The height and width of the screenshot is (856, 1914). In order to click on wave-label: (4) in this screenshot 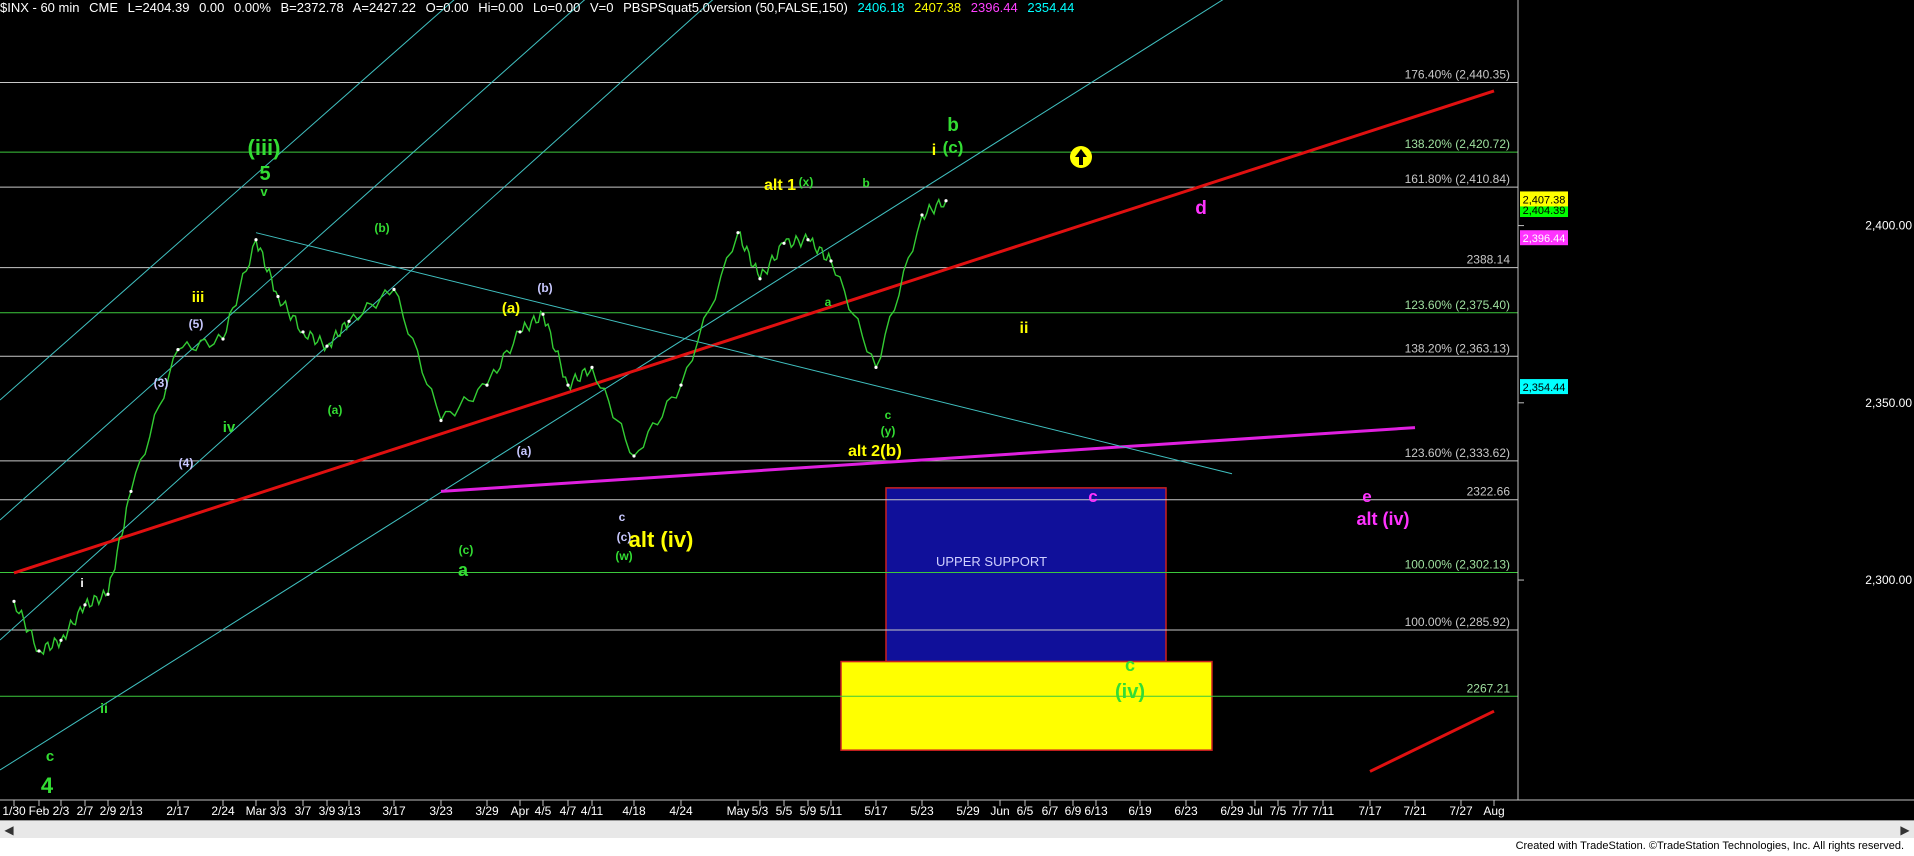, I will do `click(186, 463)`.